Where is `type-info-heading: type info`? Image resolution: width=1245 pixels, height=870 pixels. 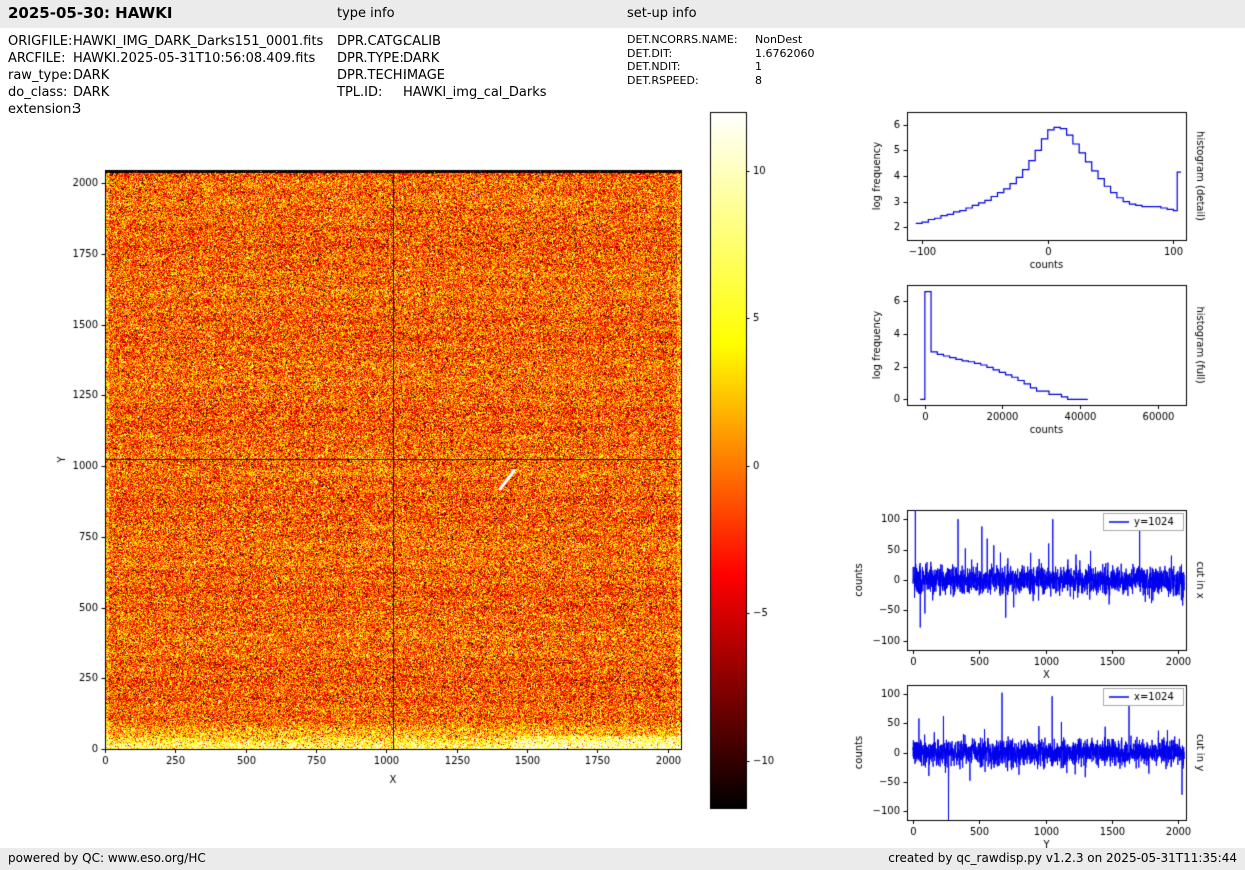 type-info-heading: type info is located at coordinates (366, 13).